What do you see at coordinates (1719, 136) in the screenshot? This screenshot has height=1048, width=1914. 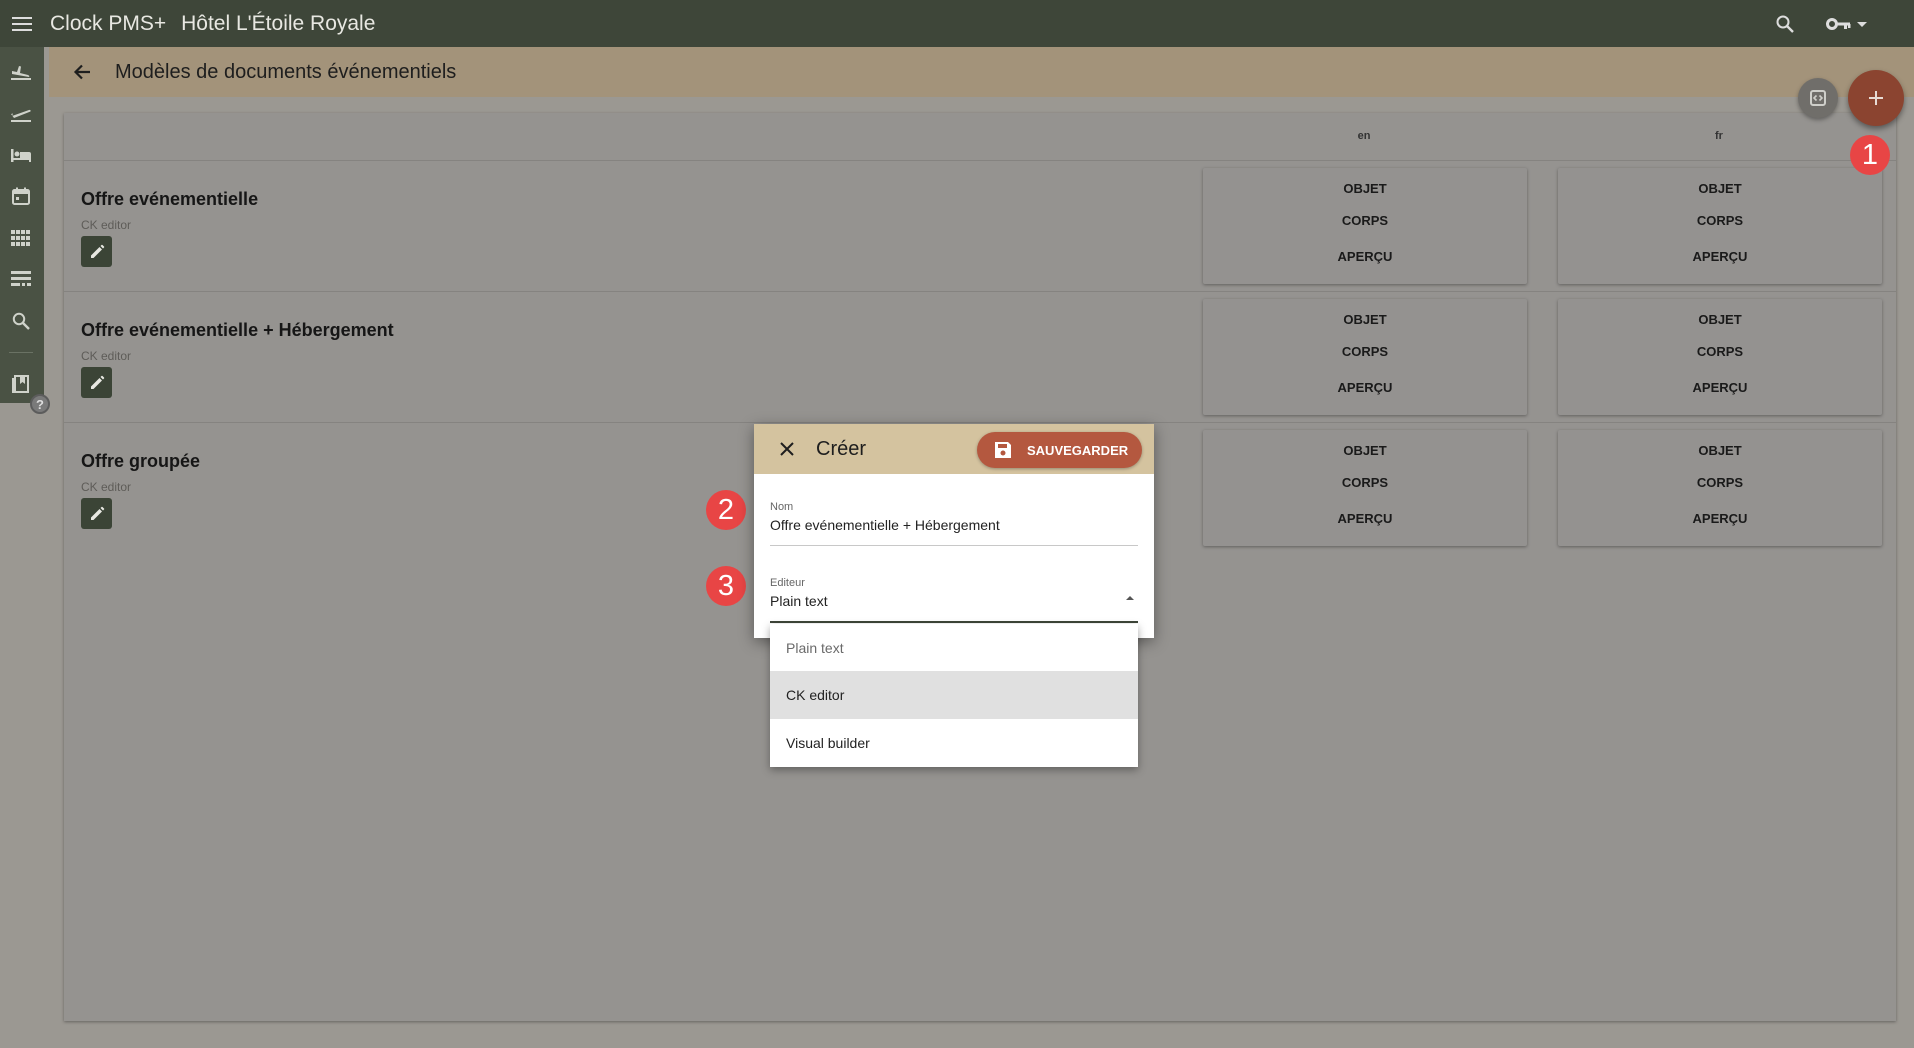 I see `column-header-fr: fr` at bounding box center [1719, 136].